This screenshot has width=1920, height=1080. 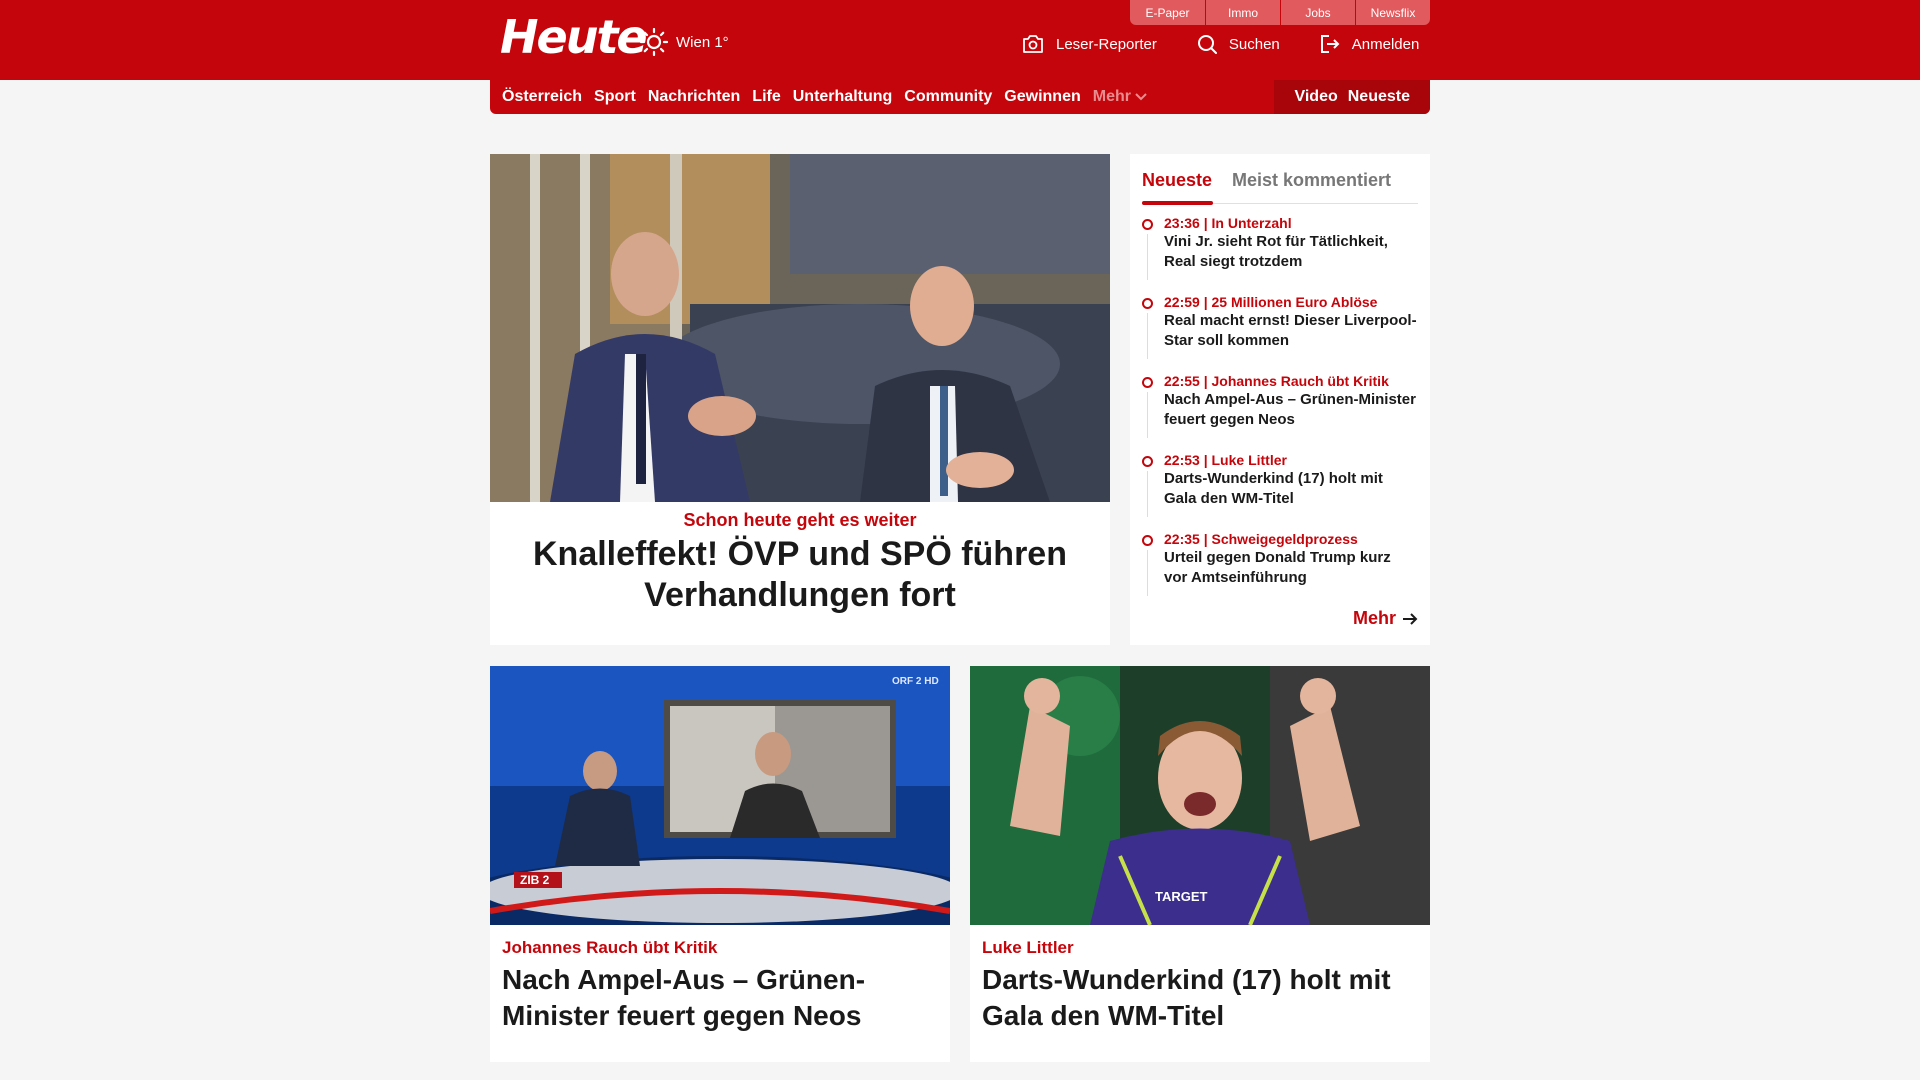 I want to click on search-label: Suchen, so click(x=1254, y=44).